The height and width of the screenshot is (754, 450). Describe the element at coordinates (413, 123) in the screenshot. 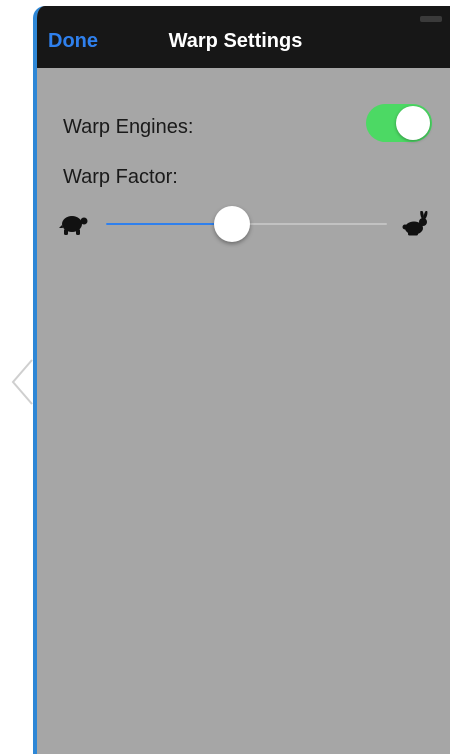

I see `toggle-knob` at that location.